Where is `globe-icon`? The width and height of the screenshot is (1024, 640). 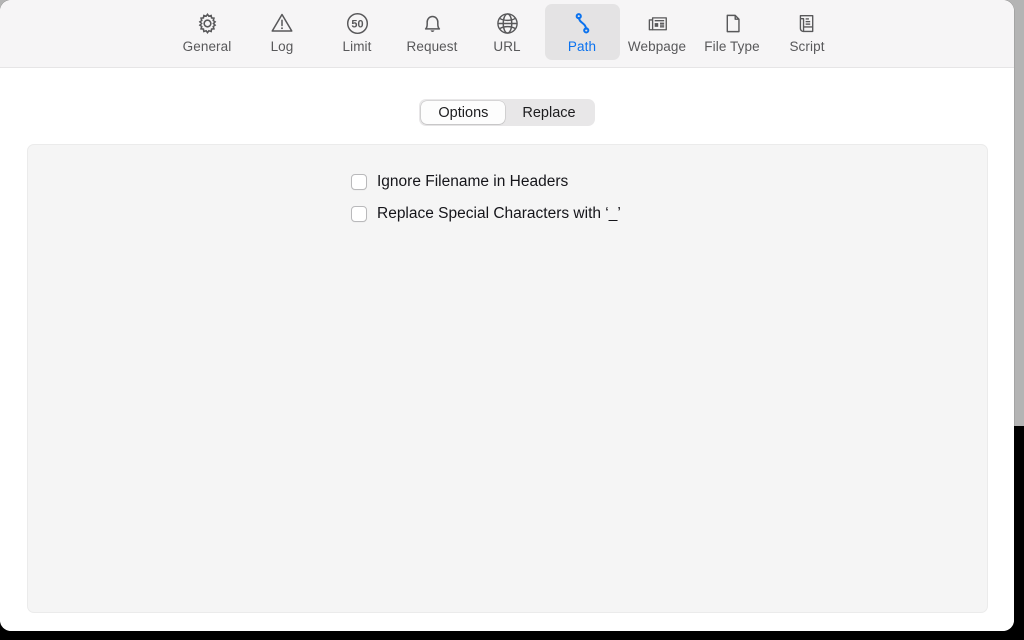 globe-icon is located at coordinates (507, 23).